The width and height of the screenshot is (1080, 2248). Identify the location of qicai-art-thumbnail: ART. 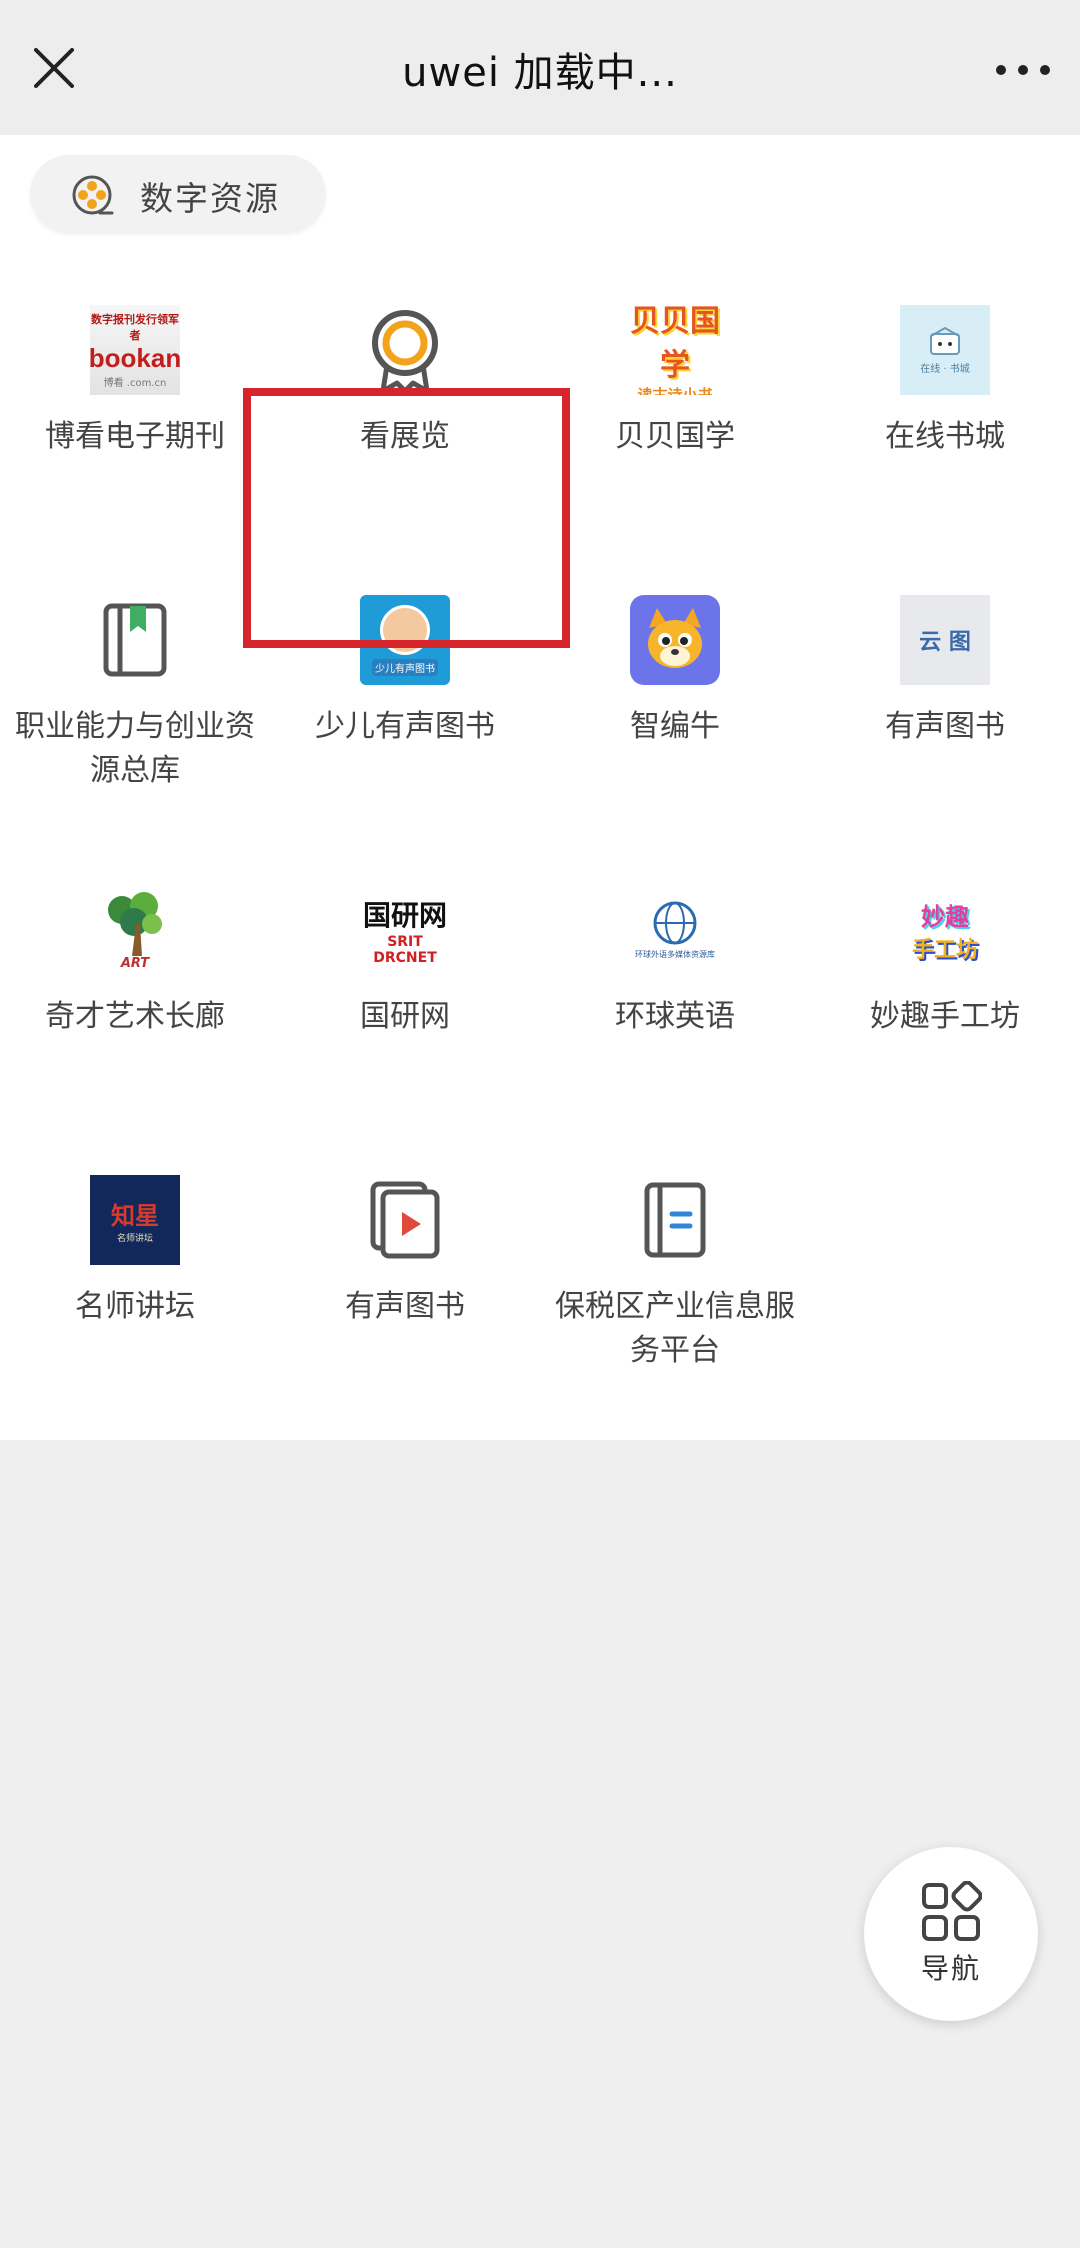
(135, 930).